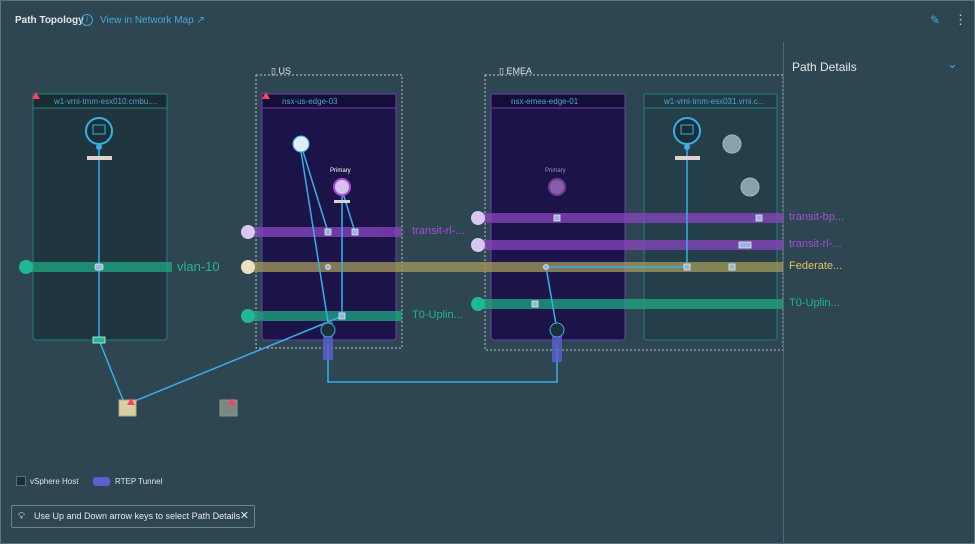 This screenshot has width=975, height=544. I want to click on panel-title: Path Details, so click(824, 67).